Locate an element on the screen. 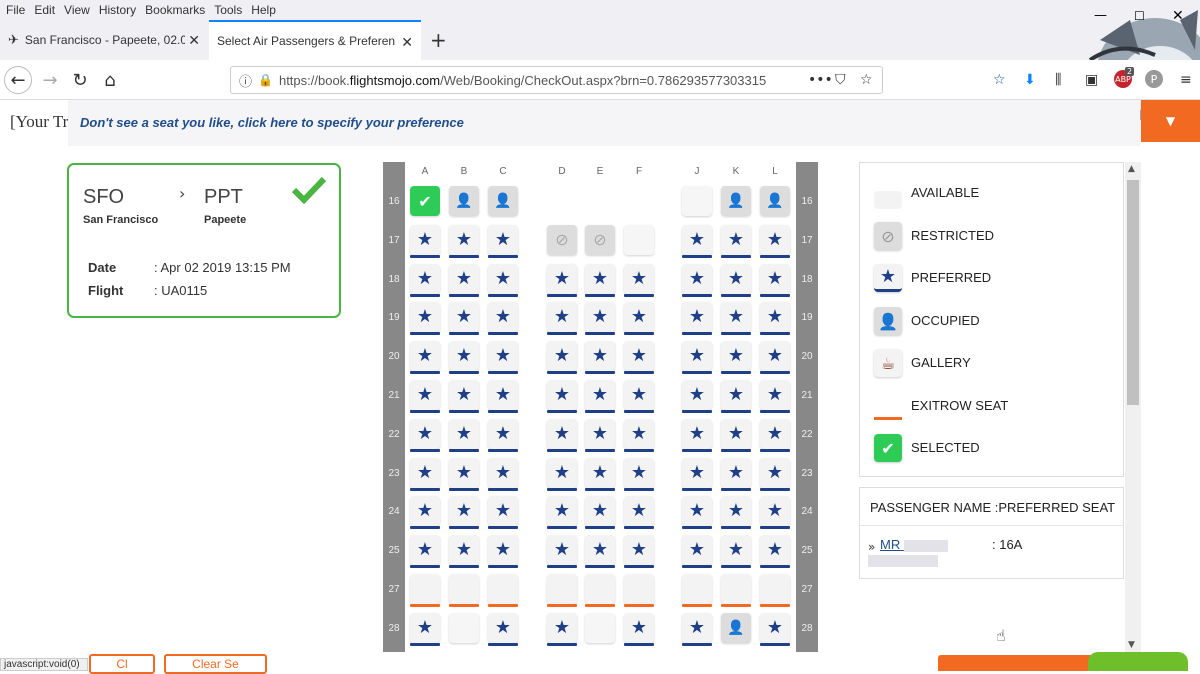  pinterest-icon: P is located at coordinates (1154, 79).